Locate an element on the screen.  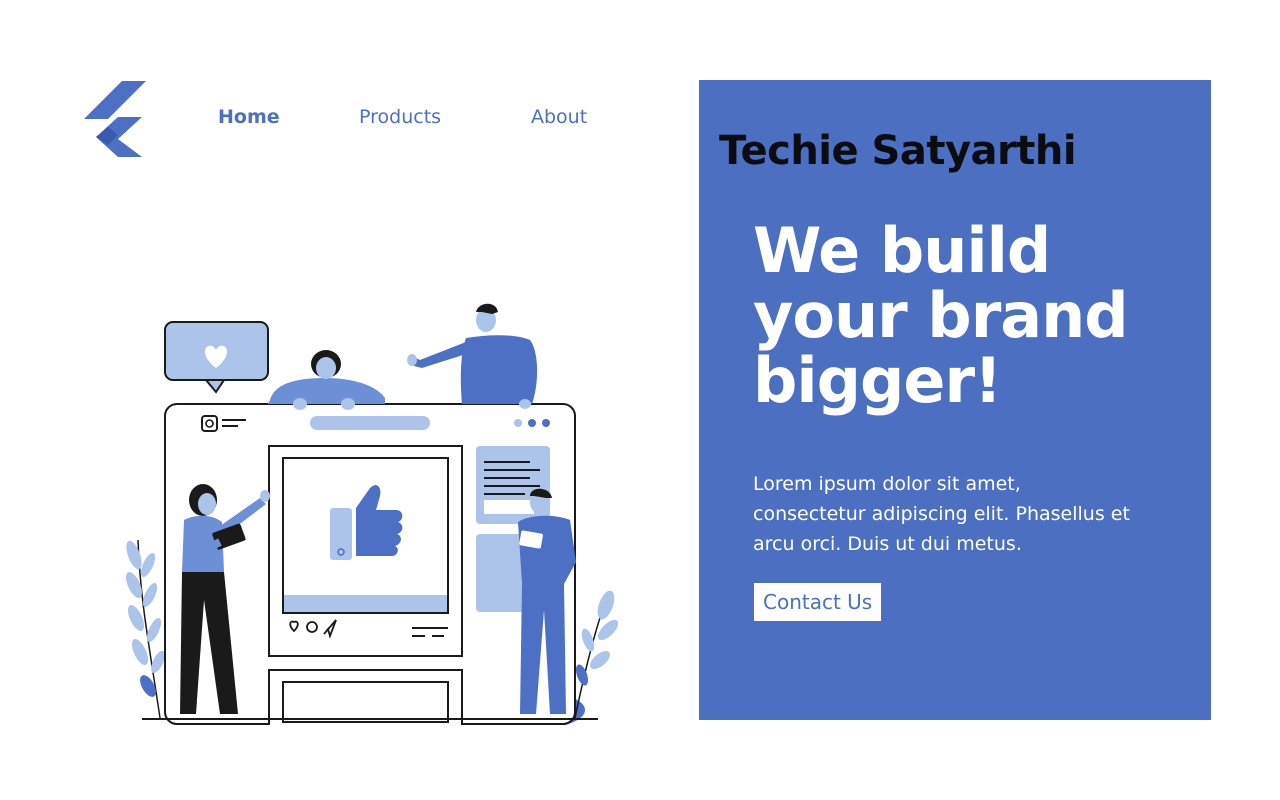
person-pointing is located at coordinates (472, 356).